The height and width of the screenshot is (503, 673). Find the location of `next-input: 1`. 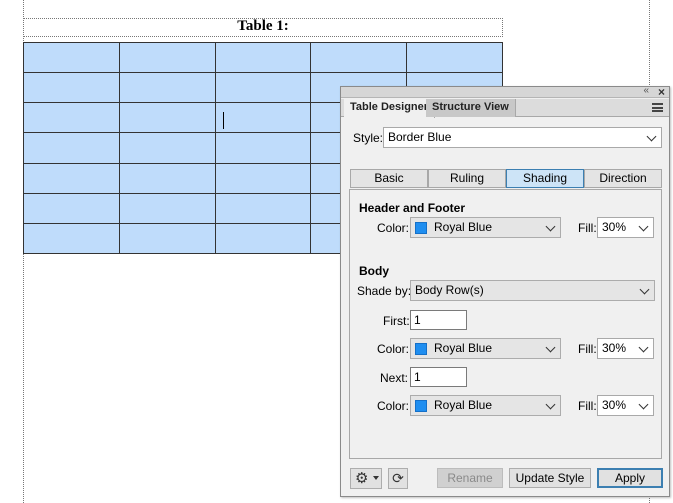

next-input: 1 is located at coordinates (438, 377).